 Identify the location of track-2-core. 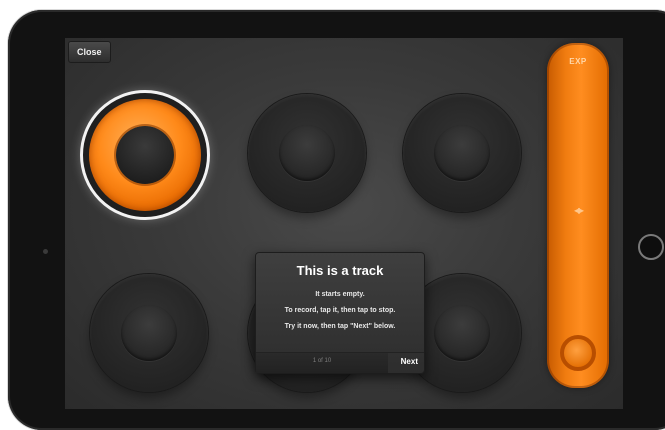
(307, 153).